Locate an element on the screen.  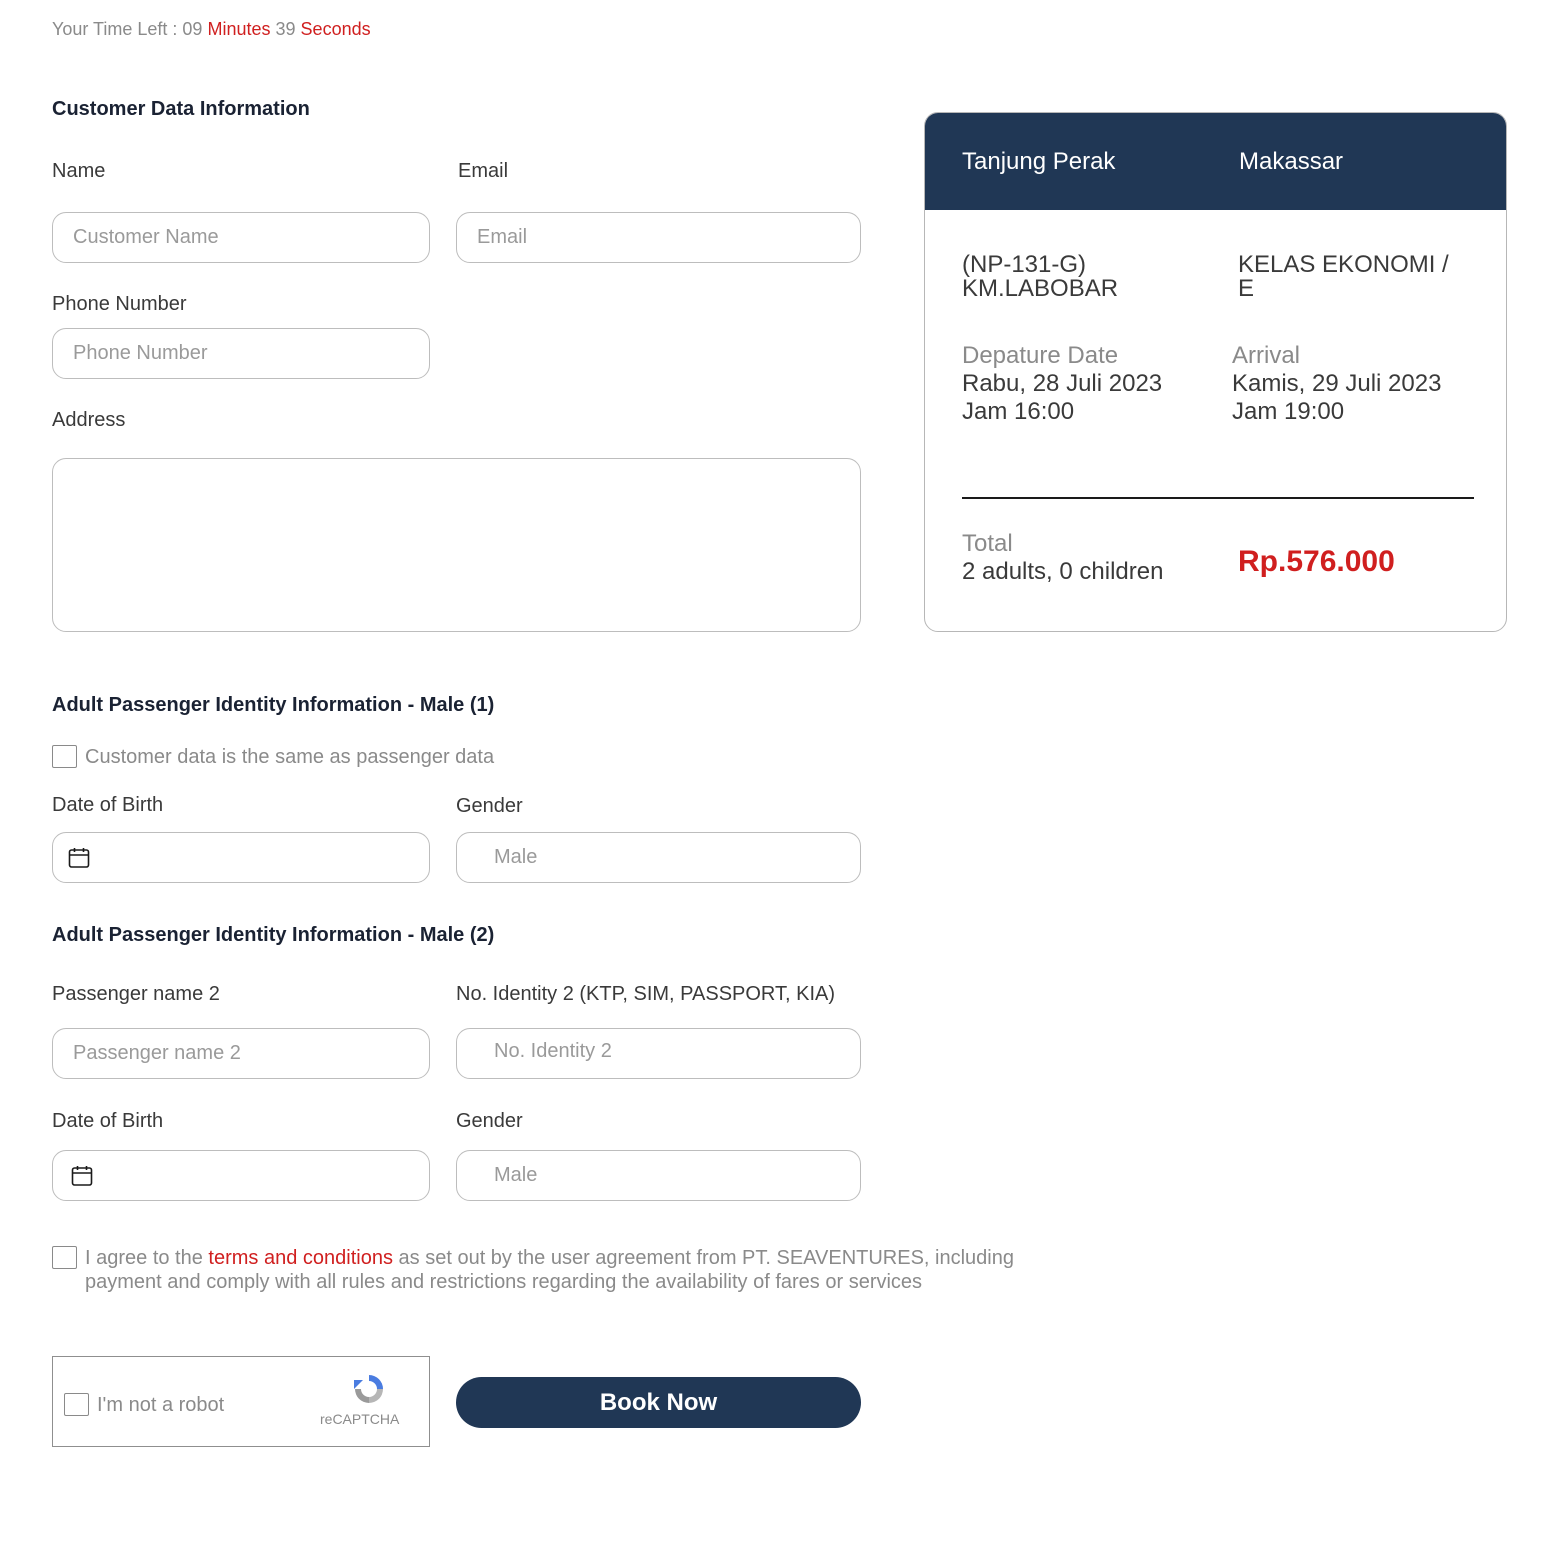
book-now-button: Book Now is located at coordinates (658, 1402).